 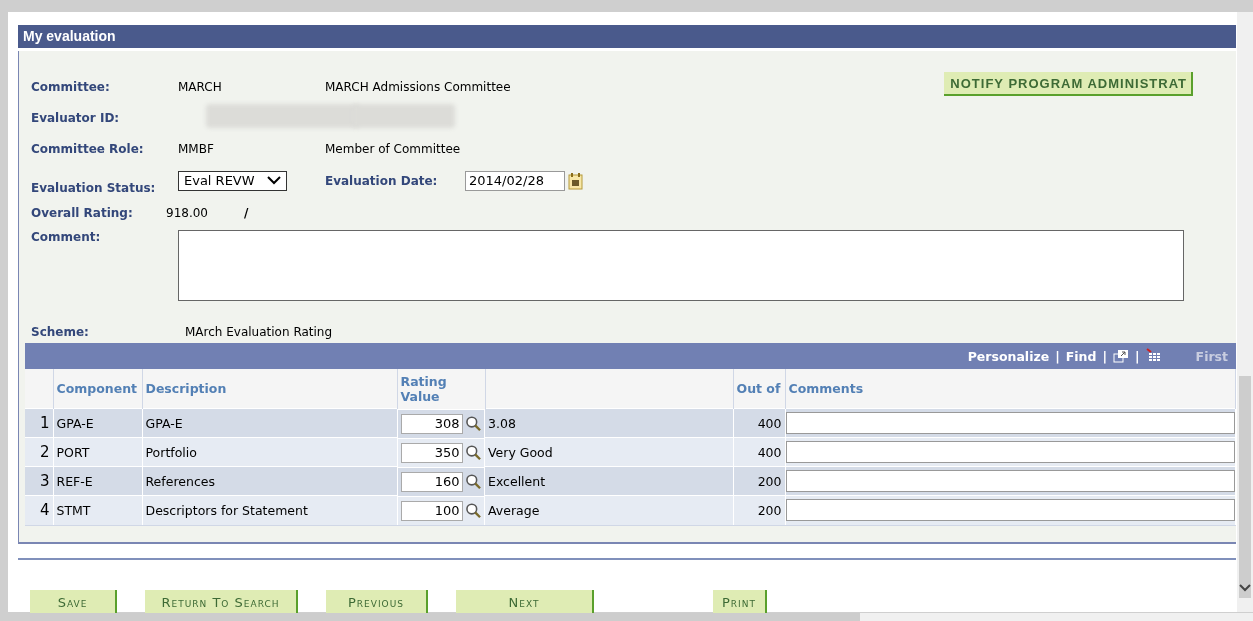 I want to click on field-value: MMBF, so click(x=196, y=148).